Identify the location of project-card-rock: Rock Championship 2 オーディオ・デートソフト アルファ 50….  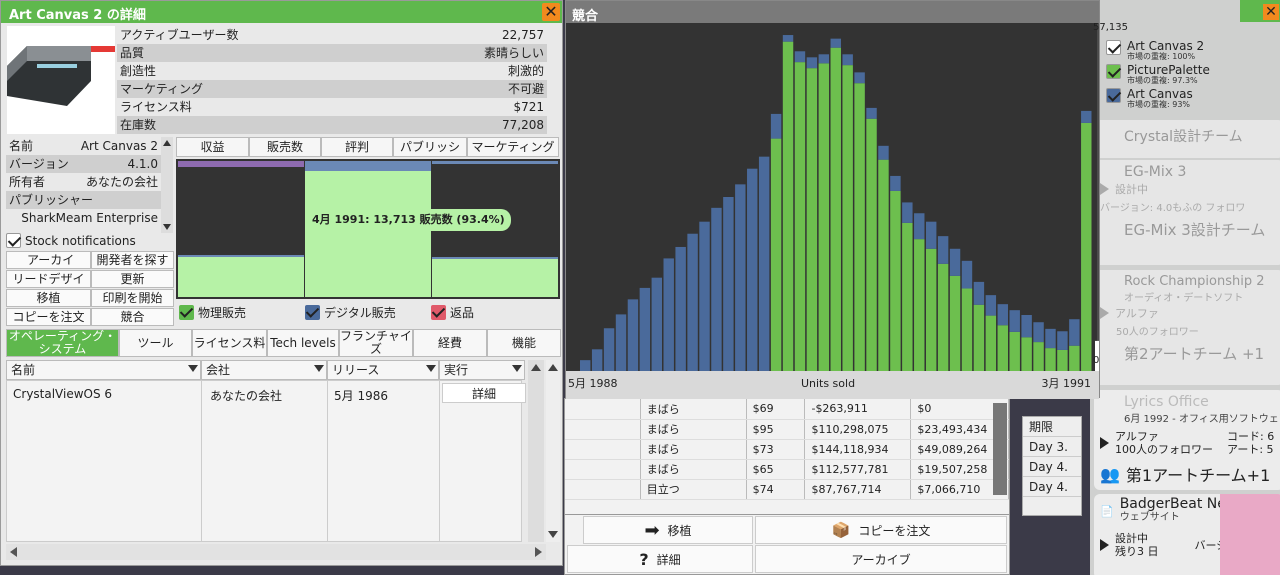
(1187, 327).